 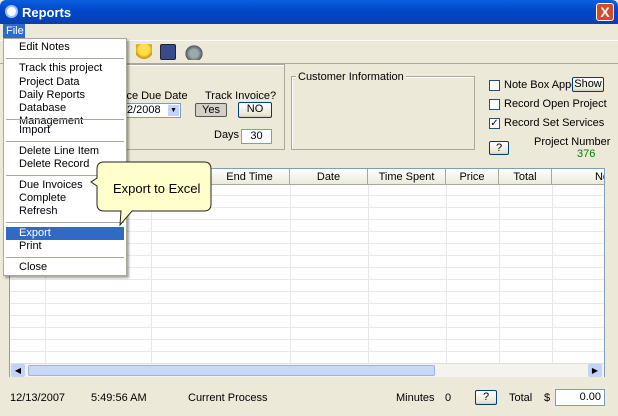 I want to click on menu-item-print: Print, so click(x=65, y=246).